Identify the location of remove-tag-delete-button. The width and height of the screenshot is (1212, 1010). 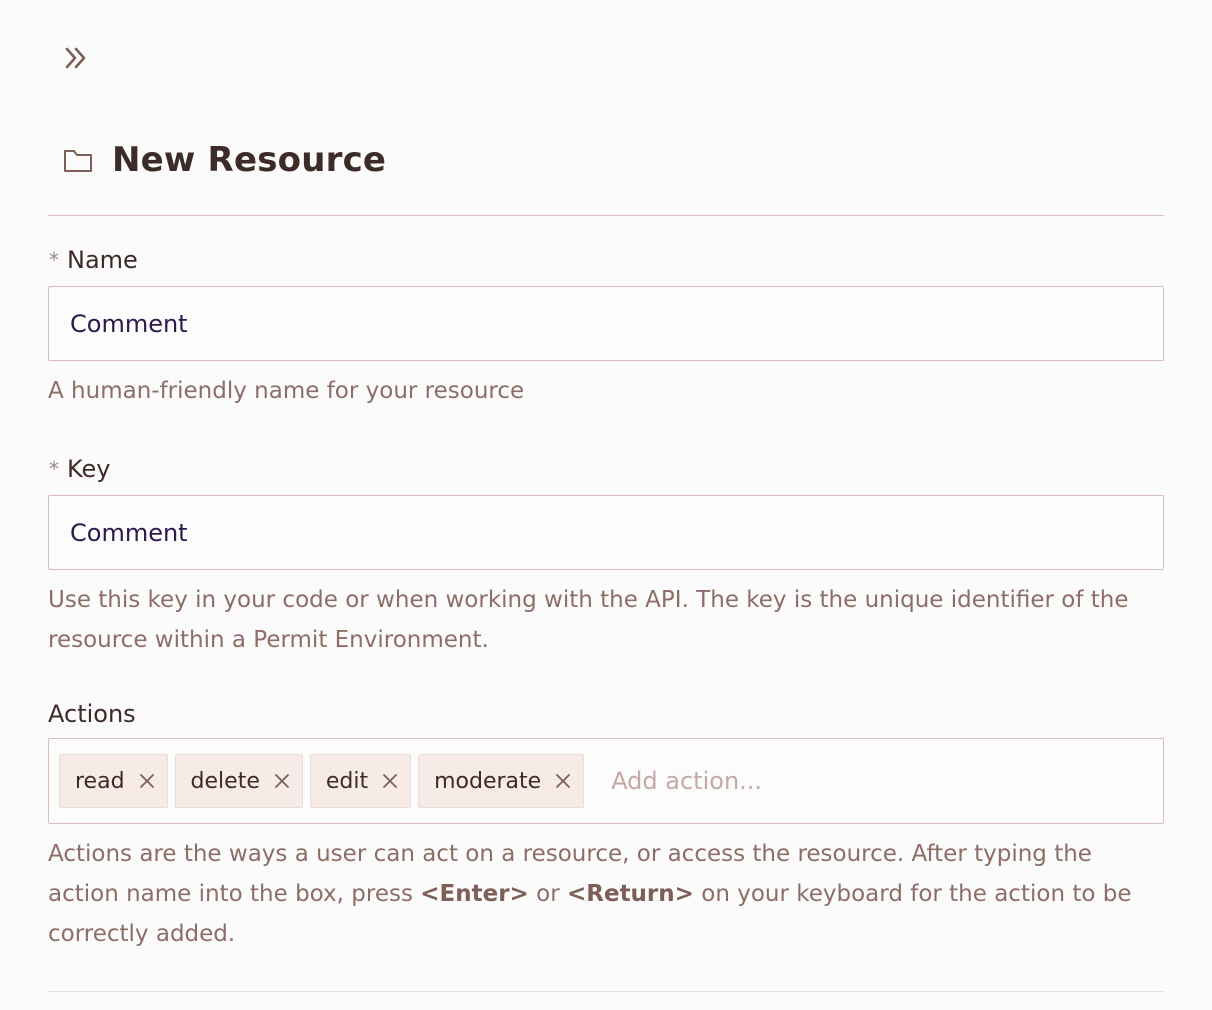
(282, 781).